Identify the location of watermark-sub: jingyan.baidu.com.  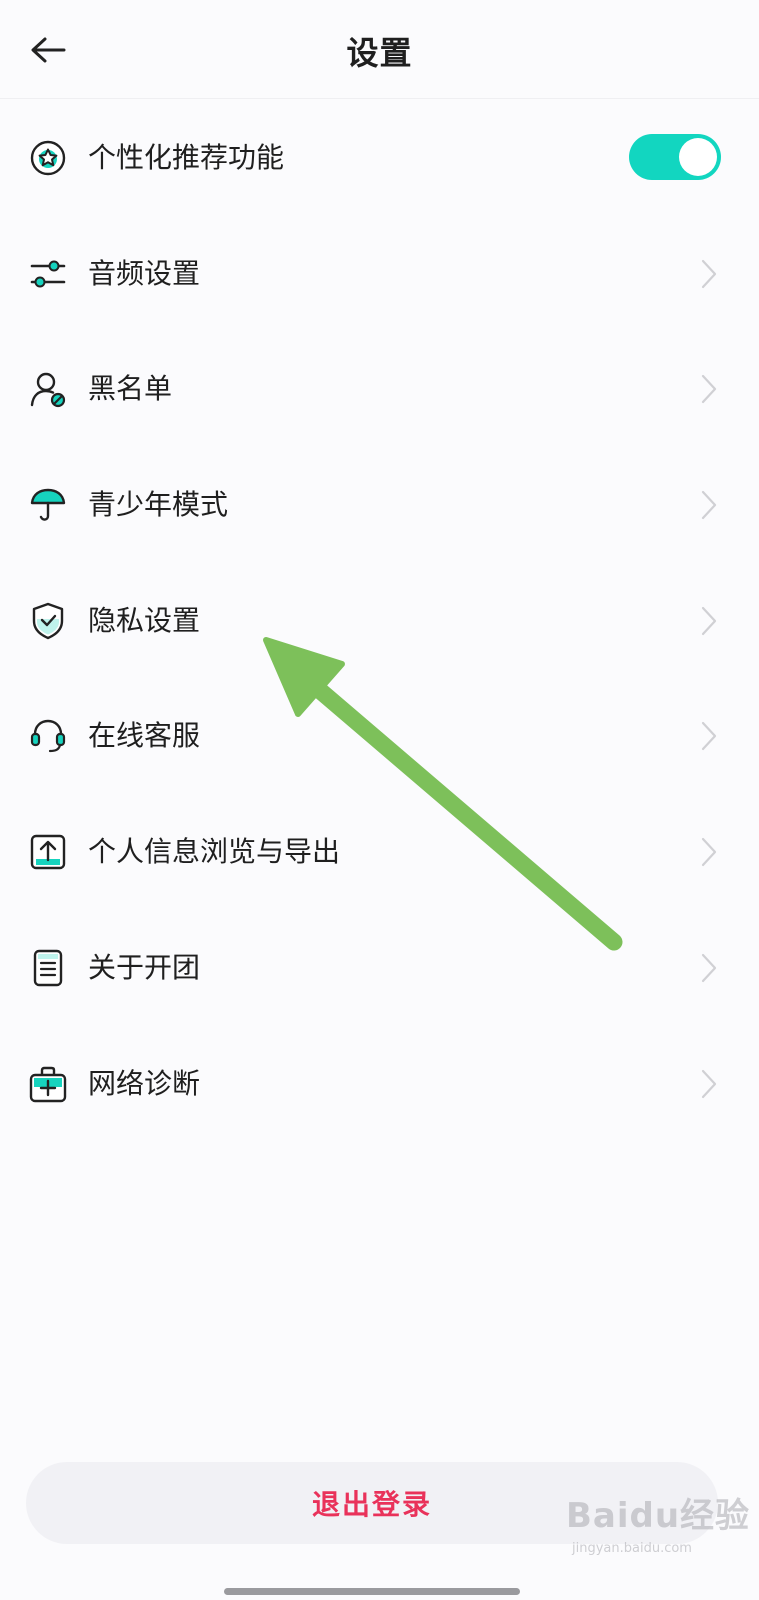
(632, 1548).